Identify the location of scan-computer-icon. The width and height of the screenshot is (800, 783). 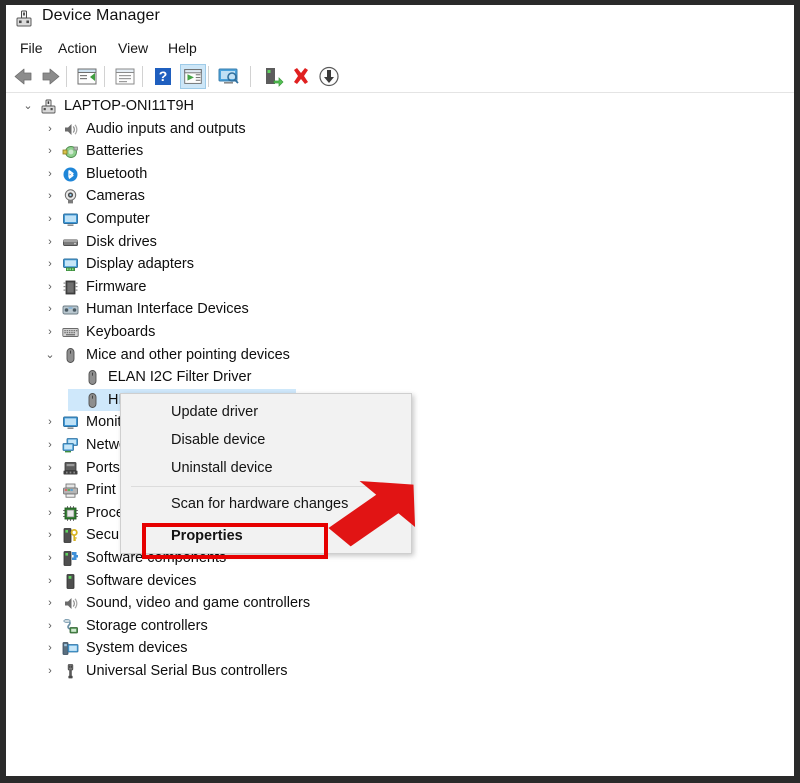
(229, 76).